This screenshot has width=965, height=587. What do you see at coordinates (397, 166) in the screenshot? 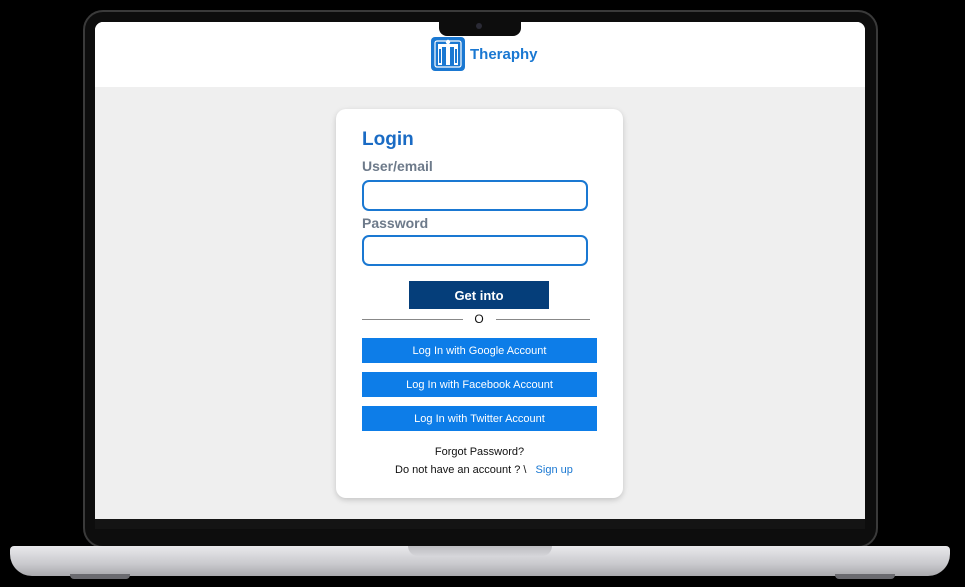
I see `user-email-label: User/email` at bounding box center [397, 166].